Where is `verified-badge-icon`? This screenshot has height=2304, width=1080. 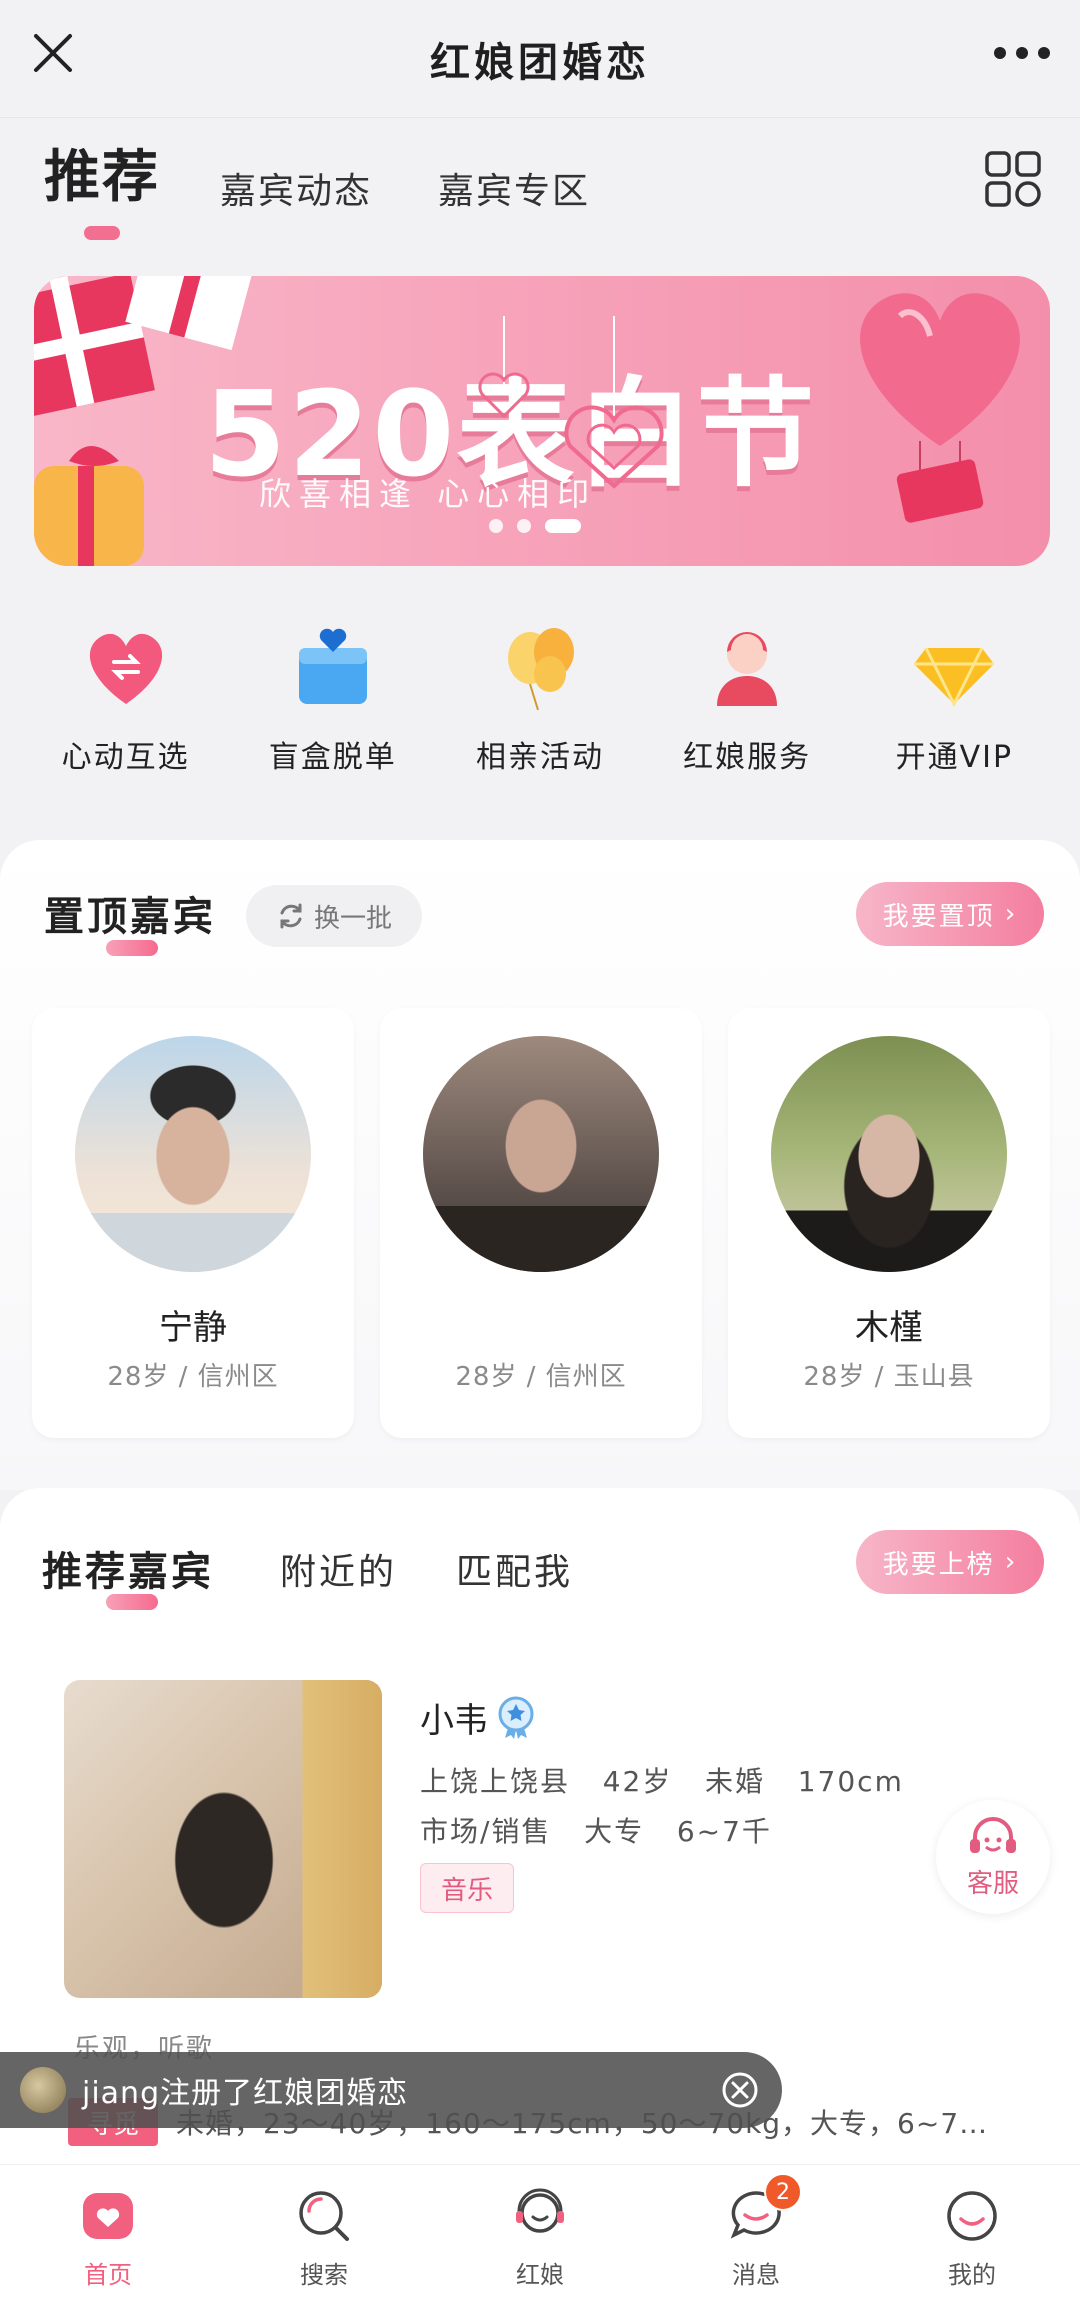
verified-badge-icon is located at coordinates (516, 1717).